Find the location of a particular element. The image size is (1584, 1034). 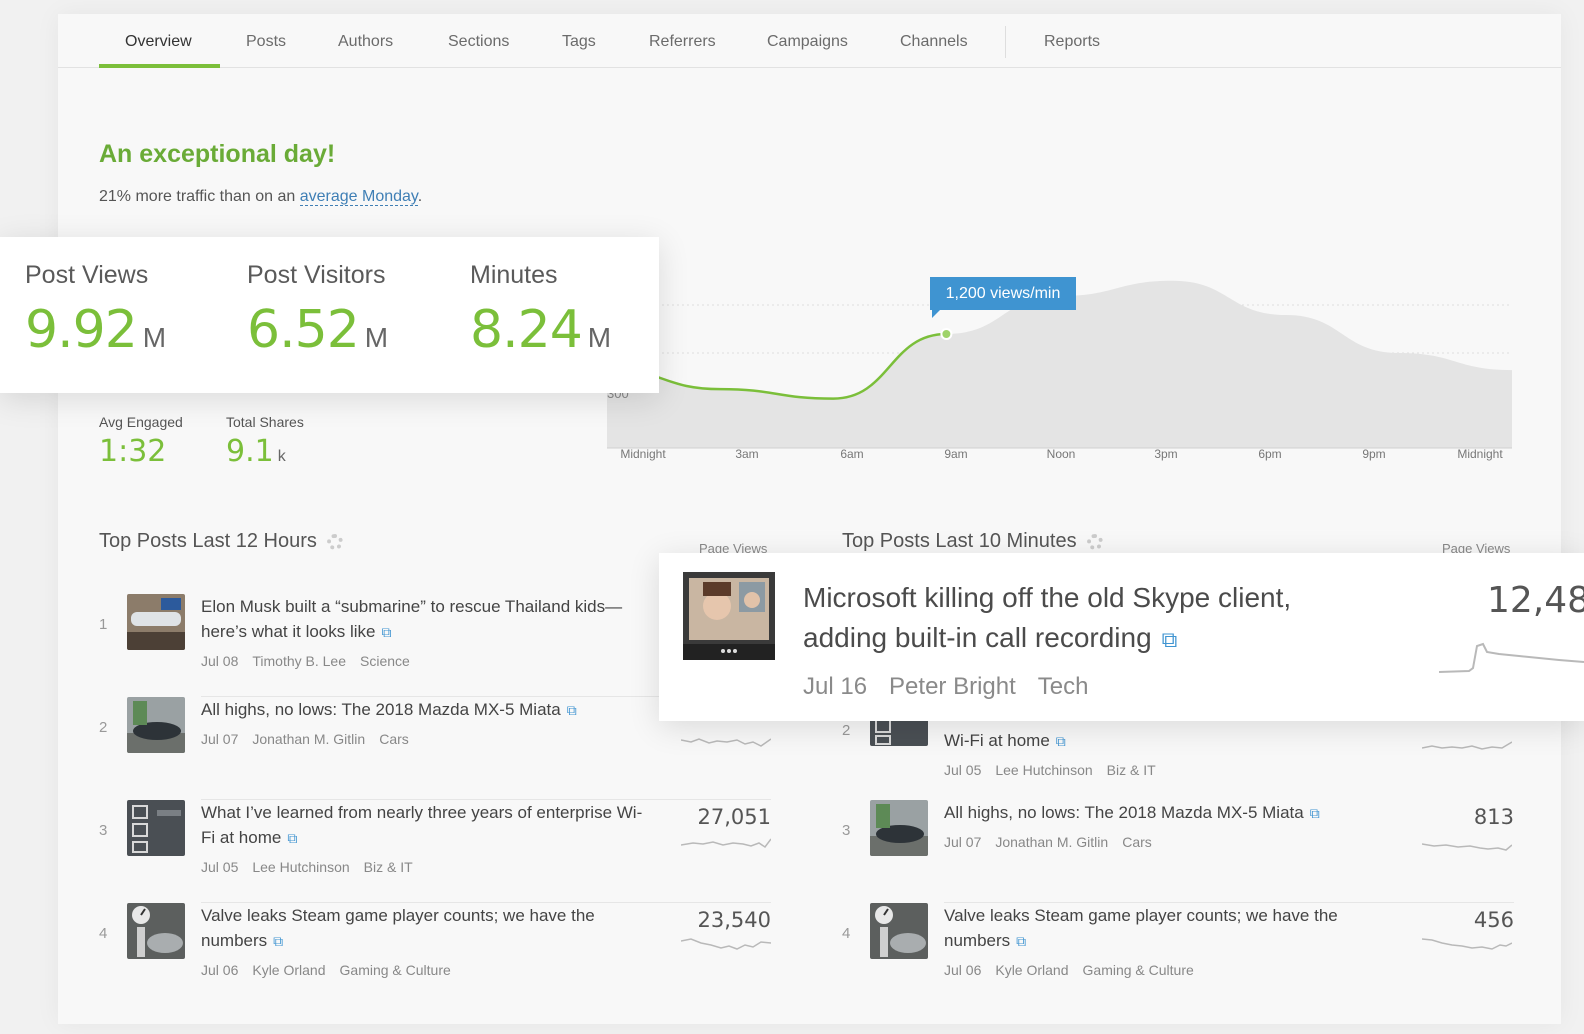

total-shares-label: Total Shares is located at coordinates (265, 422).